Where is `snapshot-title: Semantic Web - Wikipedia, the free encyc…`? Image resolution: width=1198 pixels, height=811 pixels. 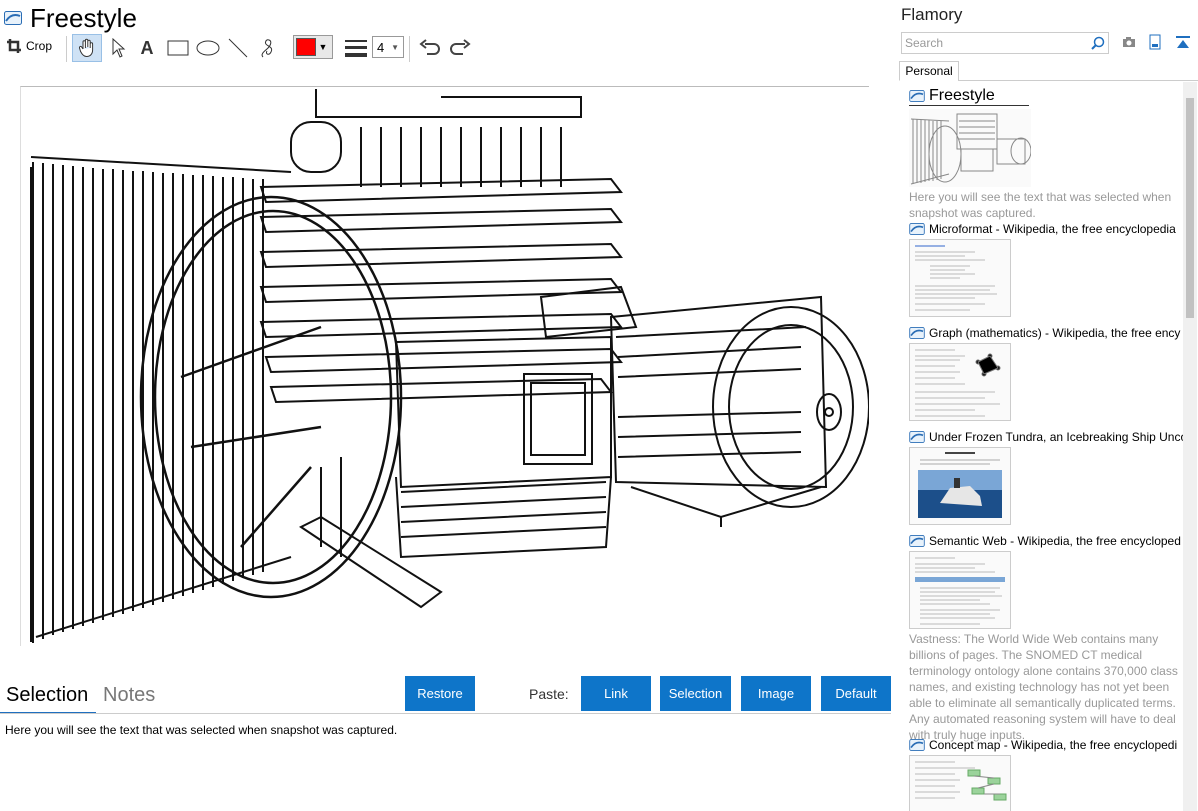
snapshot-title: Semantic Web - Wikipedia, the free encyc… is located at coordinates (1055, 541).